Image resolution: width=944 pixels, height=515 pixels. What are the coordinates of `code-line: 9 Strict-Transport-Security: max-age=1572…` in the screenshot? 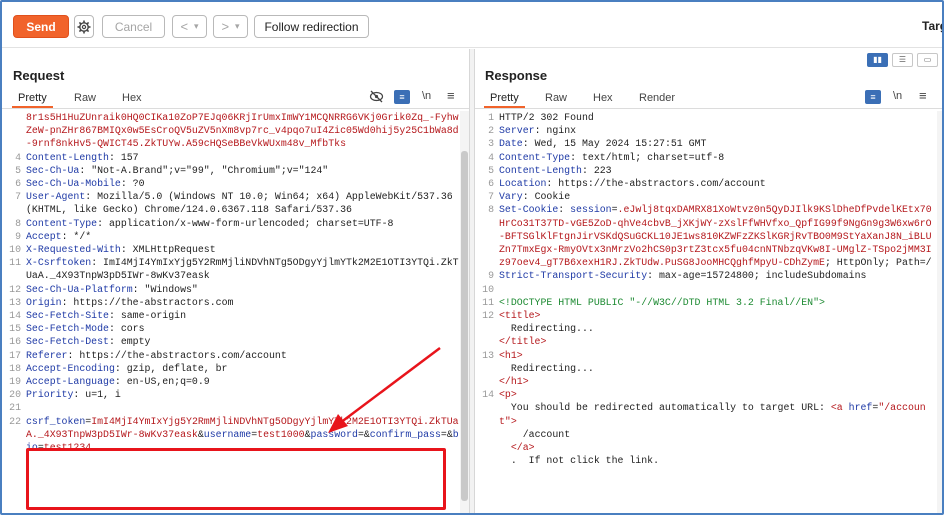 It's located at (706, 275).